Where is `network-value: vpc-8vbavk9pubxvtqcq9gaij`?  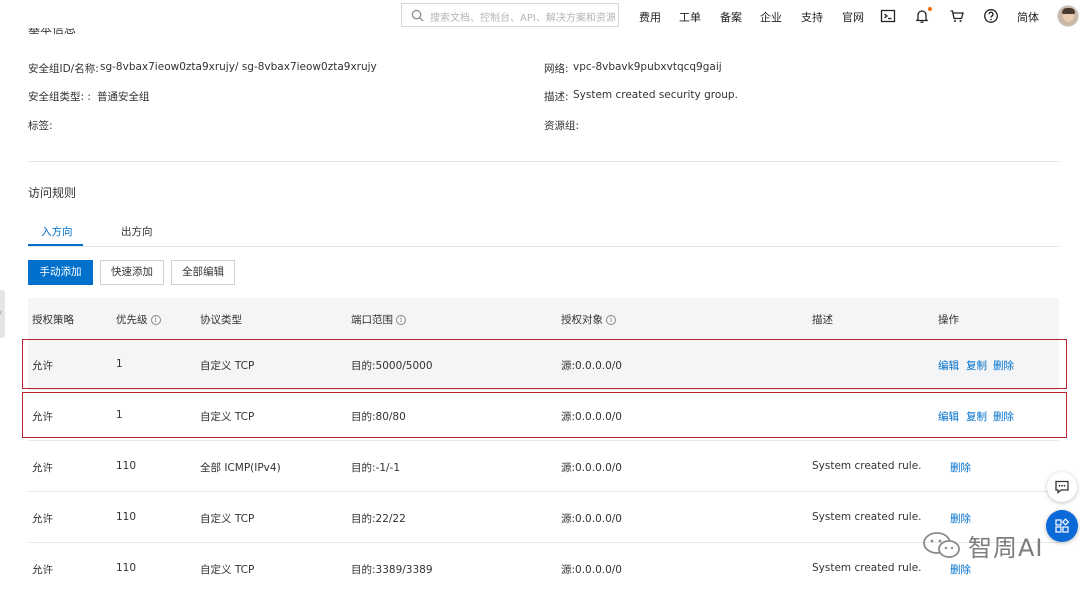
network-value: vpc-8vbavk9pubxvtqcq9gaij is located at coordinates (647, 67).